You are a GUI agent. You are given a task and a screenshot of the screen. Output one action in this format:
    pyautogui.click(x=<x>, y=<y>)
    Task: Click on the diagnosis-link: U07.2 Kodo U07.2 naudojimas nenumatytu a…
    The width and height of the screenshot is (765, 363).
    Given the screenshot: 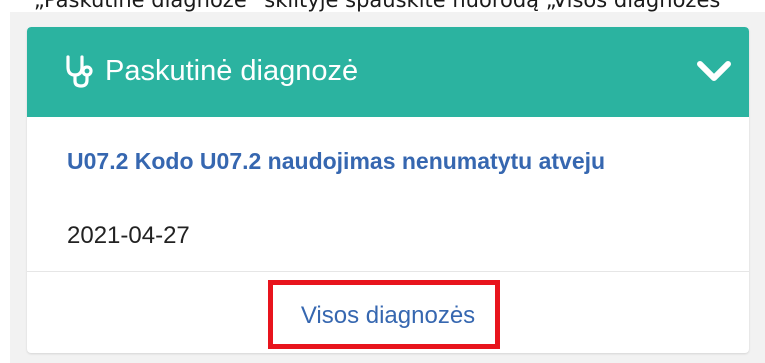 What is the action you would take?
    pyautogui.click(x=367, y=161)
    